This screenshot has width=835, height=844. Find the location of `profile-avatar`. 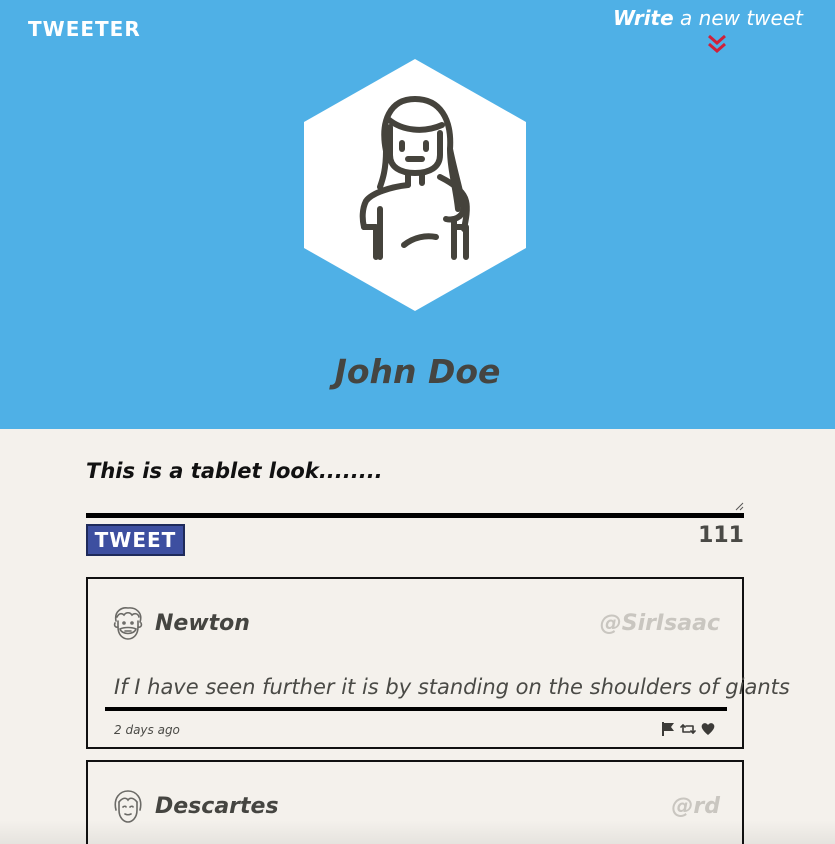

profile-avatar is located at coordinates (415, 185).